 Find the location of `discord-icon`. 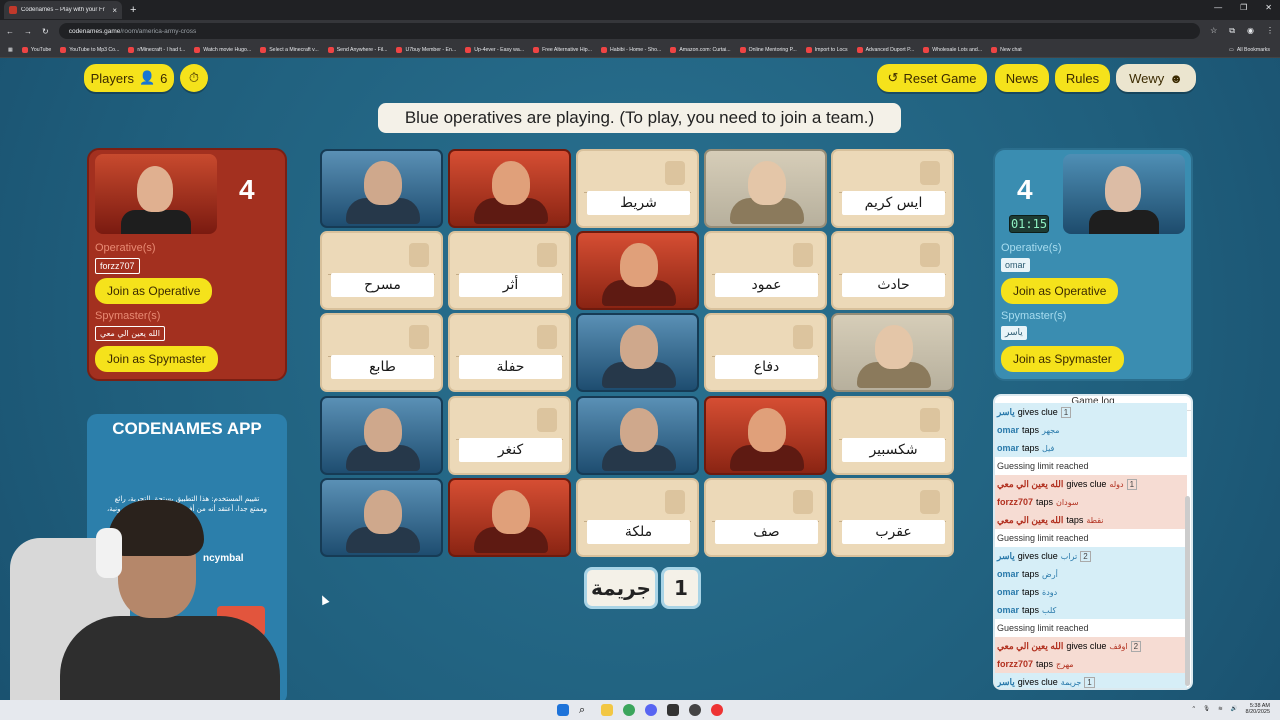

discord-icon is located at coordinates (651, 710).